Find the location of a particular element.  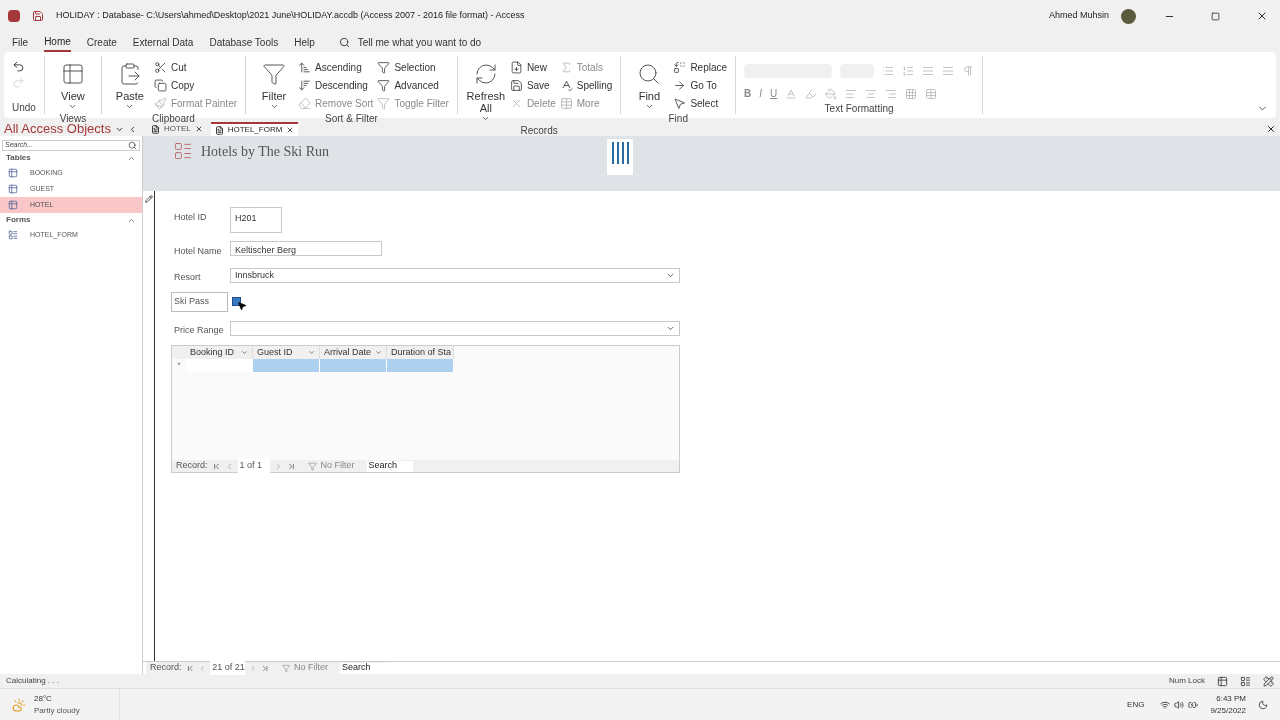

ribbon-button: Cut is located at coordinates (195, 67).